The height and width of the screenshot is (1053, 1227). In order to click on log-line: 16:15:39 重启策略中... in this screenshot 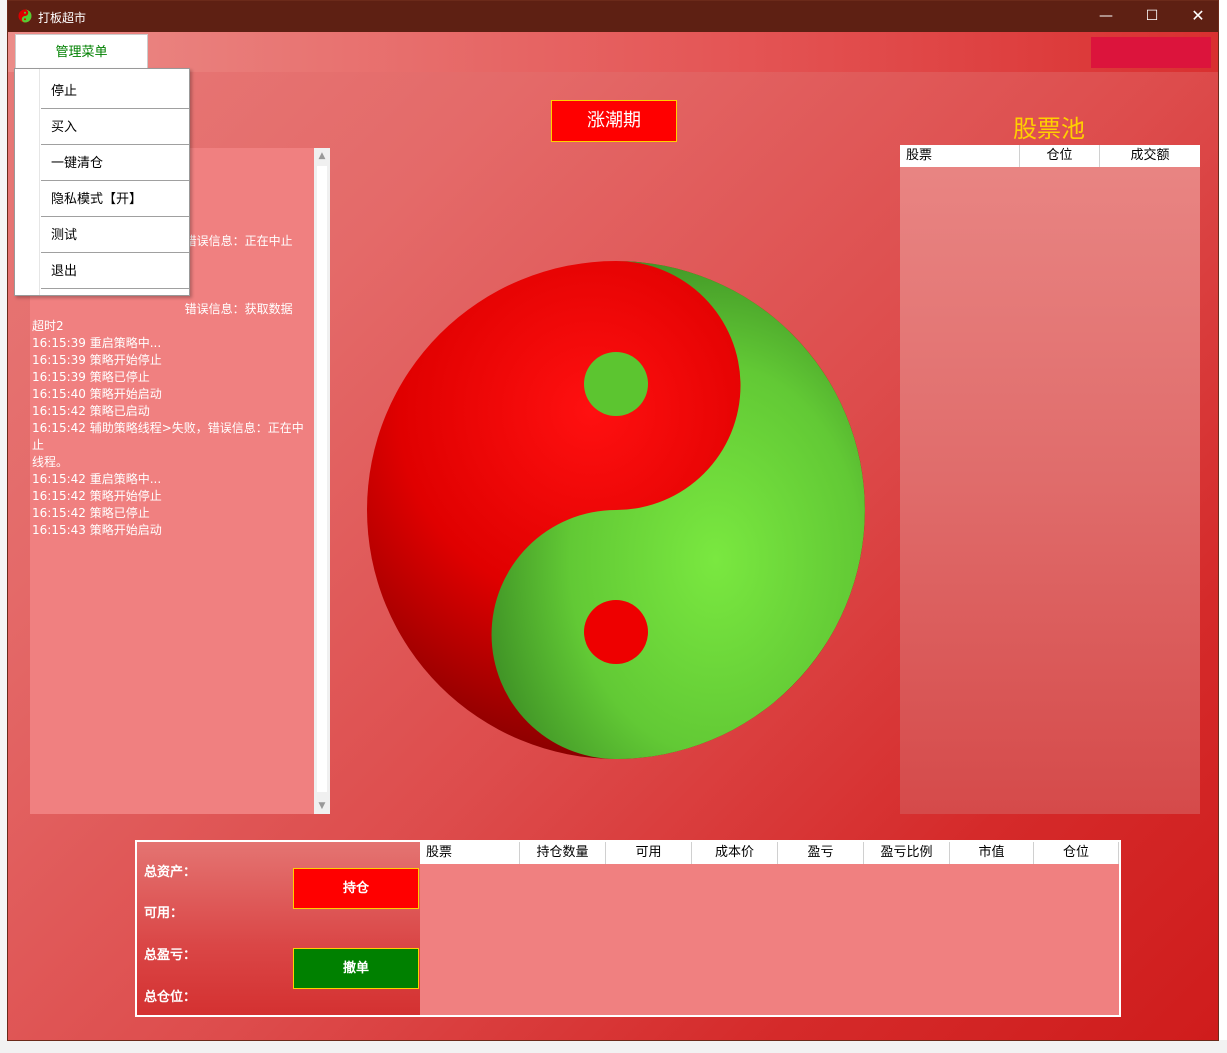, I will do `click(97, 343)`.